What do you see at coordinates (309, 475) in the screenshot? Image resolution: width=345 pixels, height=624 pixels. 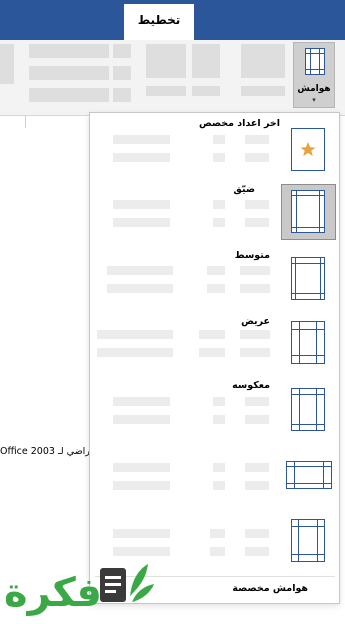 I see `office2003-margins-icon` at bounding box center [309, 475].